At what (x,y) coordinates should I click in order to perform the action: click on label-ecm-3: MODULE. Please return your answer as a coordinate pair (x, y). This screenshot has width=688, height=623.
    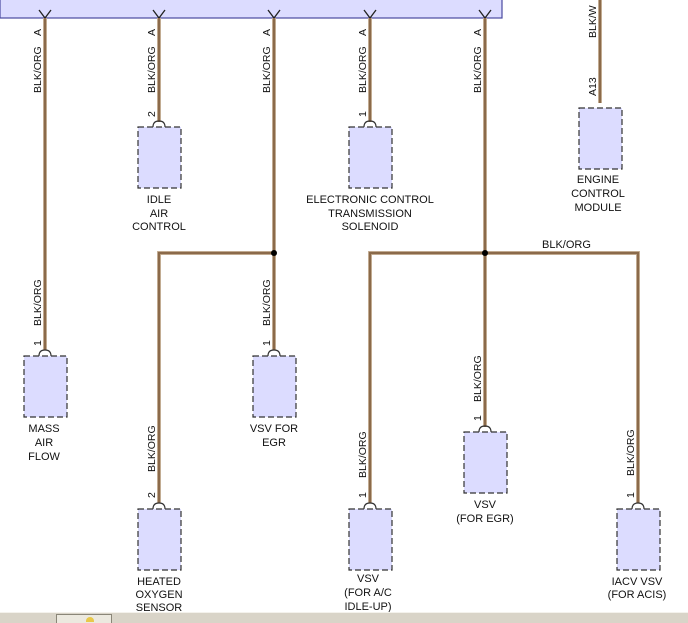
    Looking at the image, I should click on (597, 208).